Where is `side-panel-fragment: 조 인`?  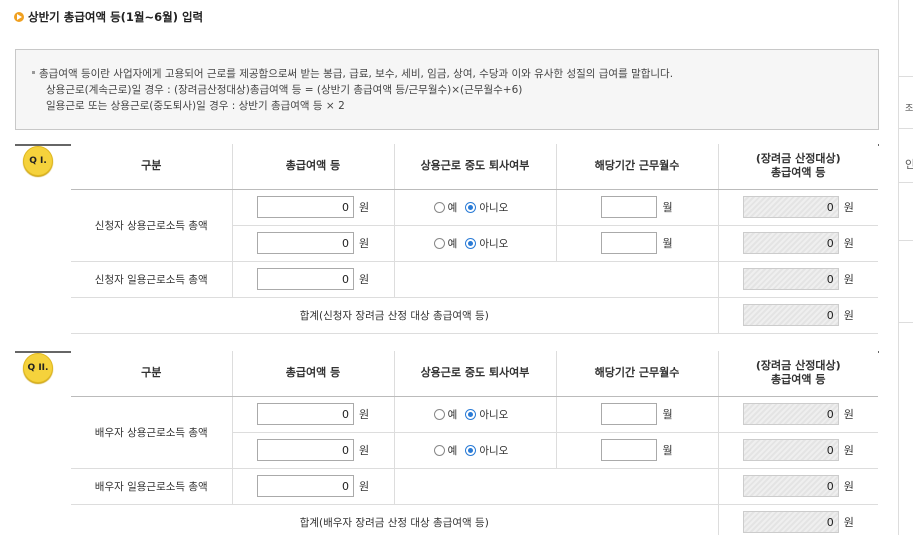
side-panel-fragment: 조 인 is located at coordinates (905, 267).